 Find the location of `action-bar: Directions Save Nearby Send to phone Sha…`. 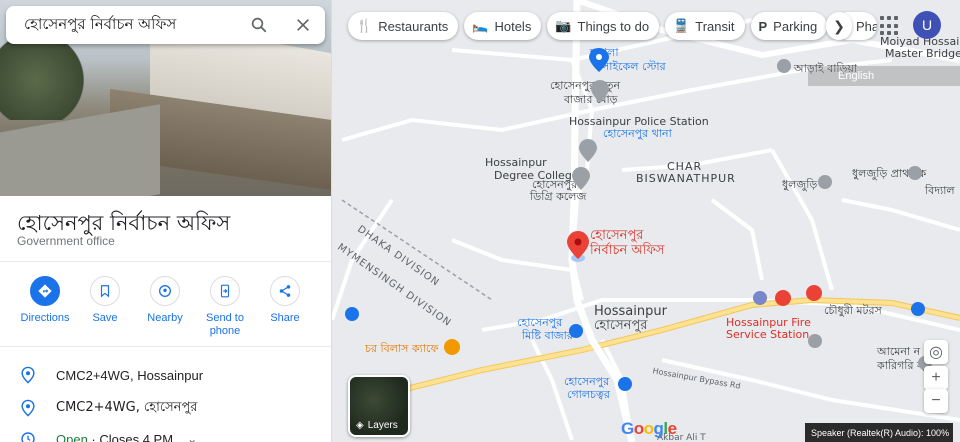

action-bar: Directions Save Nearby Send to phone Sha… is located at coordinates (165, 307).